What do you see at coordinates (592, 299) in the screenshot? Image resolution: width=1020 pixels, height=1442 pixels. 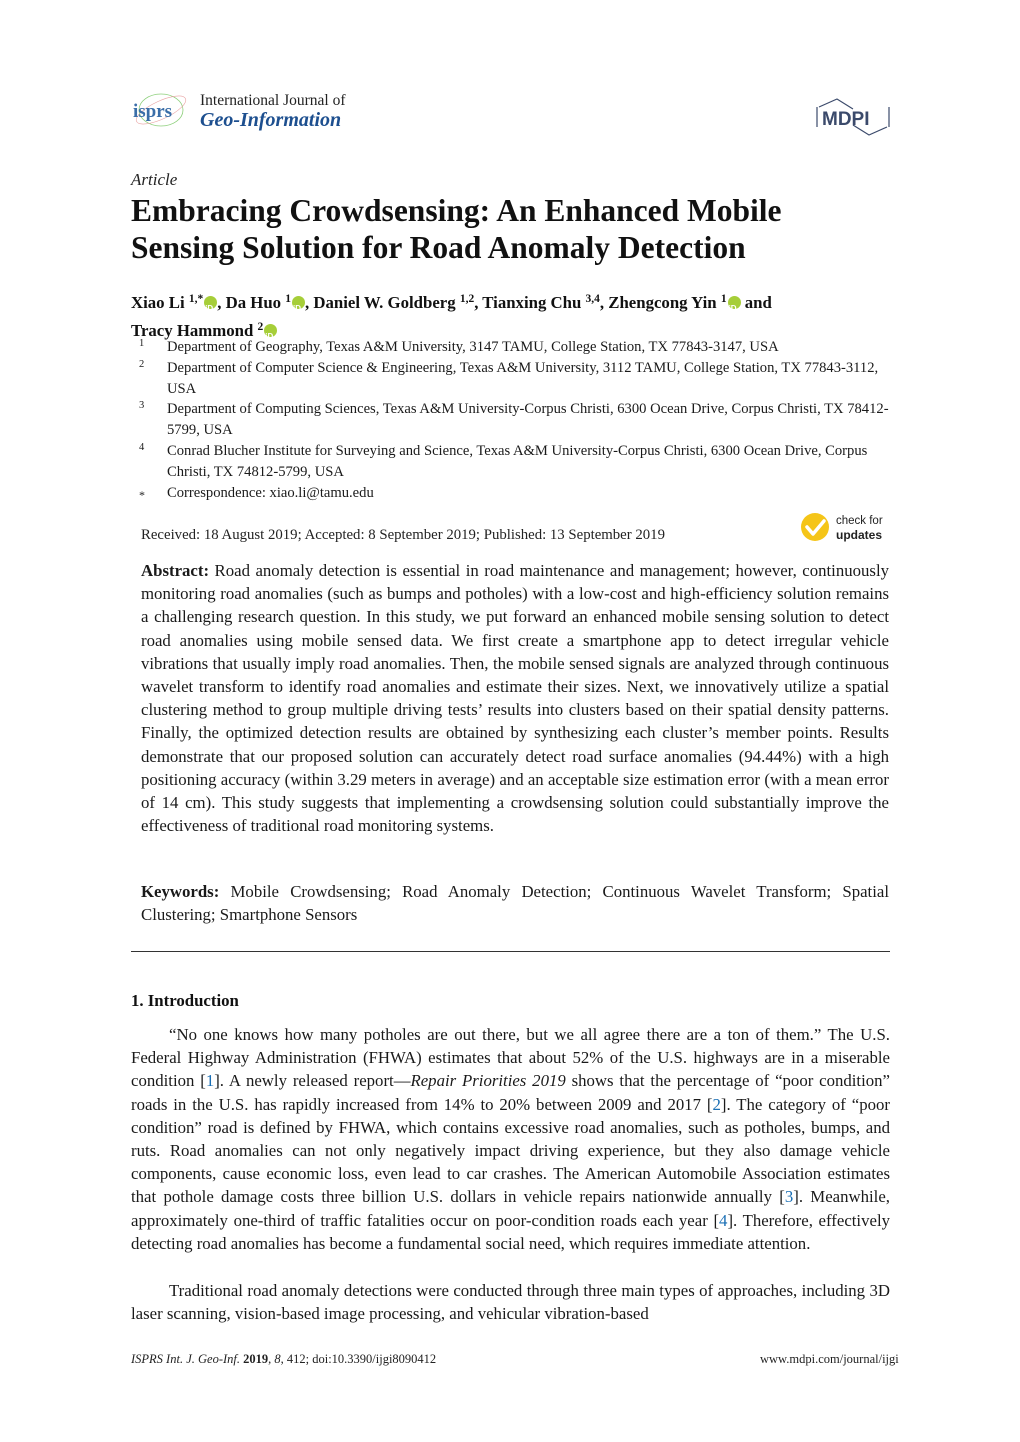 I see `author-affiliation-mark: 3,4` at bounding box center [592, 299].